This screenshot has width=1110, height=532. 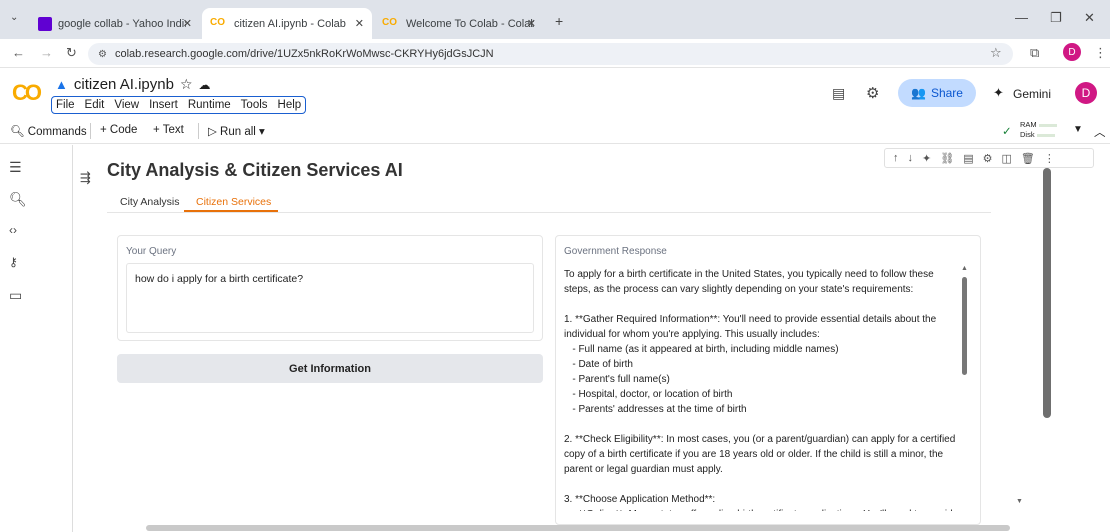 What do you see at coordinates (1028, 158) in the screenshot?
I see `delete-cell-icon: 🗑︎` at bounding box center [1028, 158].